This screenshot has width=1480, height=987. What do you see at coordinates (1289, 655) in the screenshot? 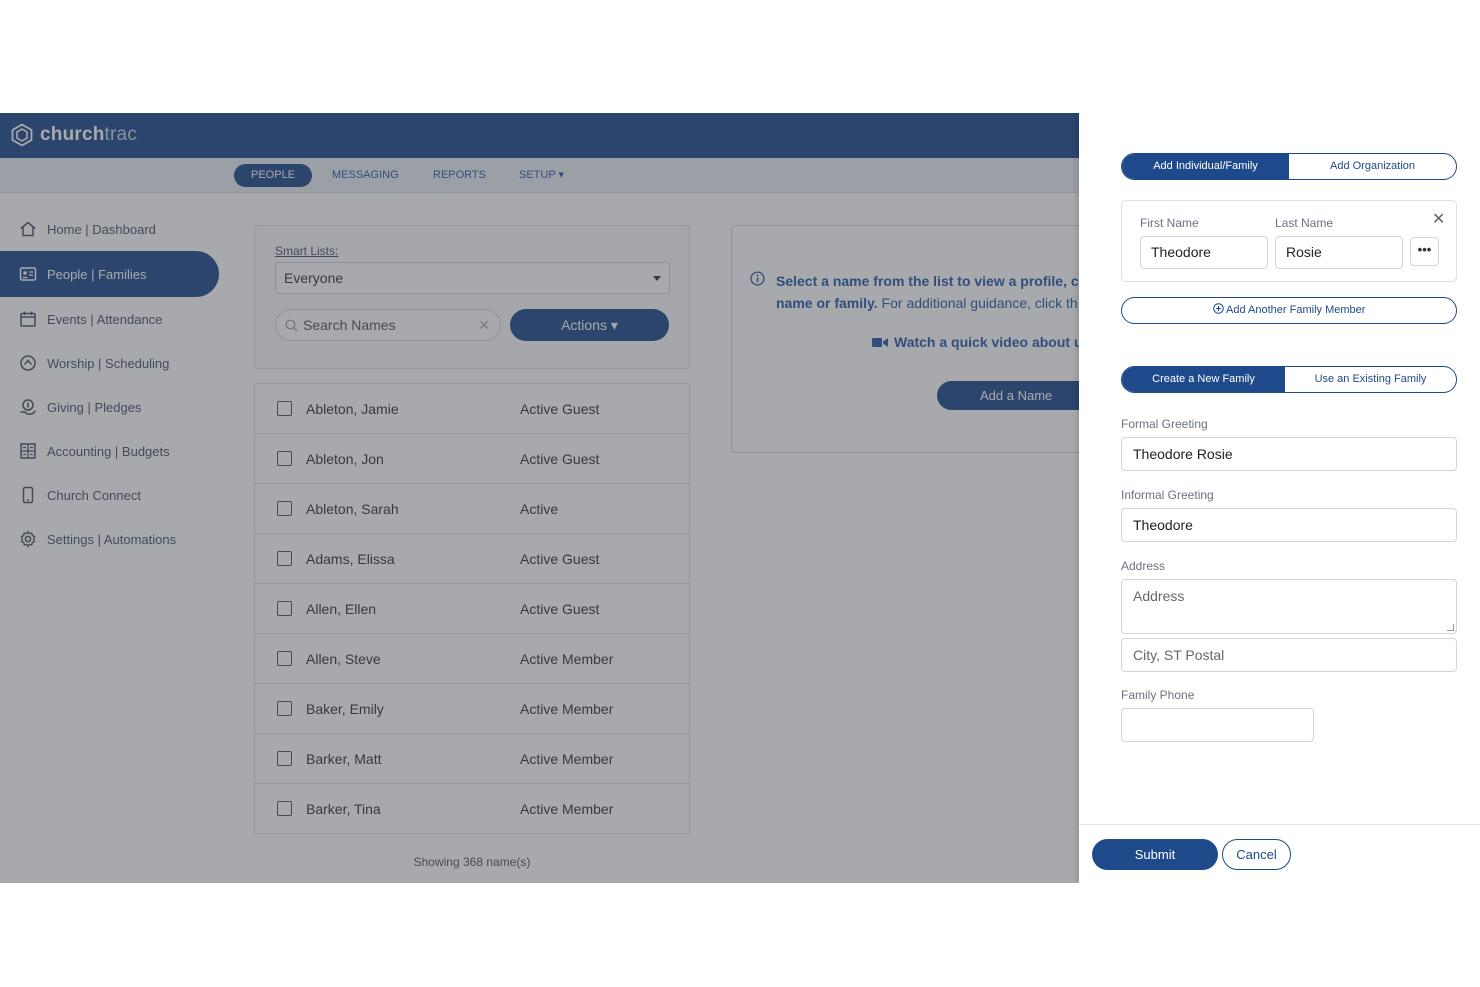
I see `city-state-postal-field: City, ST Postal` at bounding box center [1289, 655].